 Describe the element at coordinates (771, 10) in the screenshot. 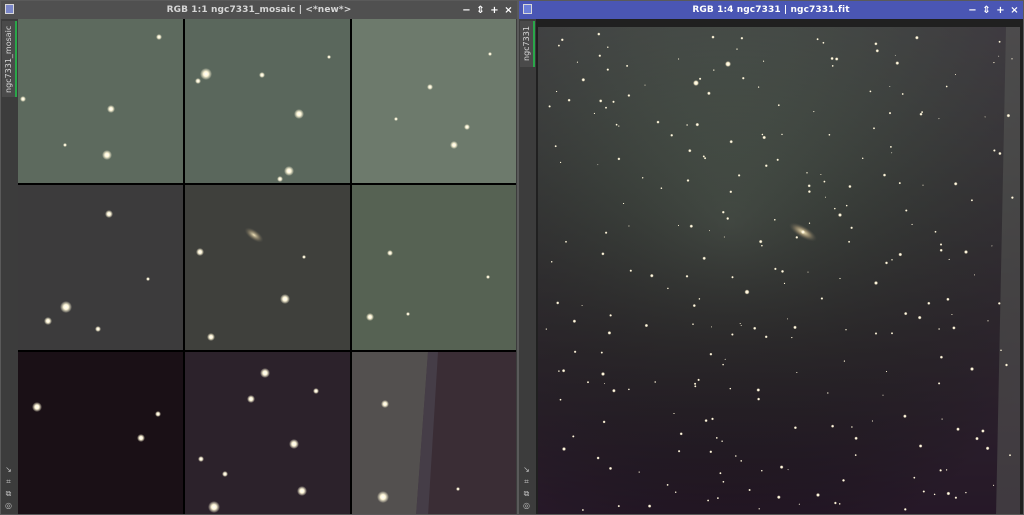

I see `titlebar: RGB 1:4 ngc7331 | ngc7331.fit − ⇕ + ×` at that location.